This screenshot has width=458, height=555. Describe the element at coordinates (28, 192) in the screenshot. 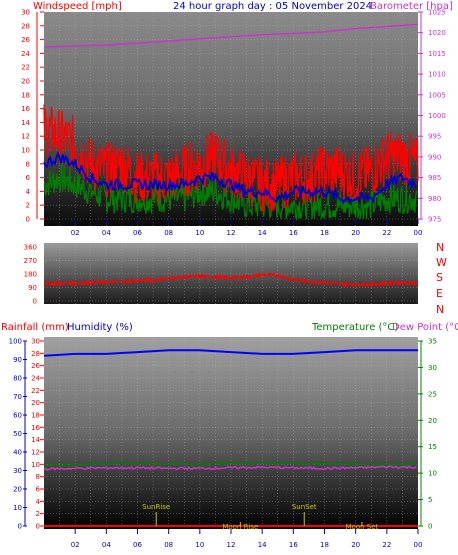

I see `wind-tick-label: 4` at that location.